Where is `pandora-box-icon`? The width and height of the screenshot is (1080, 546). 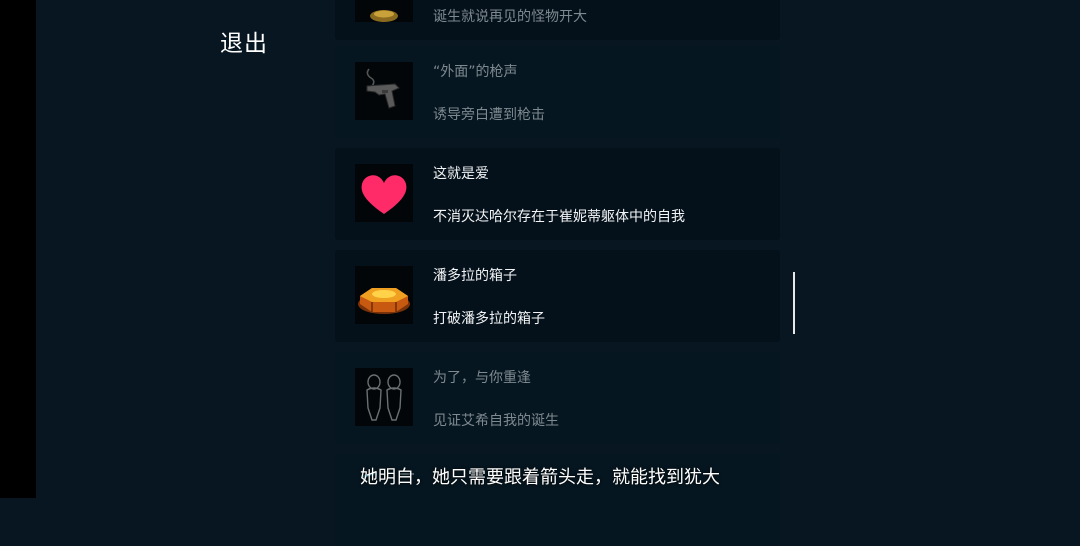
pandora-box-icon is located at coordinates (384, 295).